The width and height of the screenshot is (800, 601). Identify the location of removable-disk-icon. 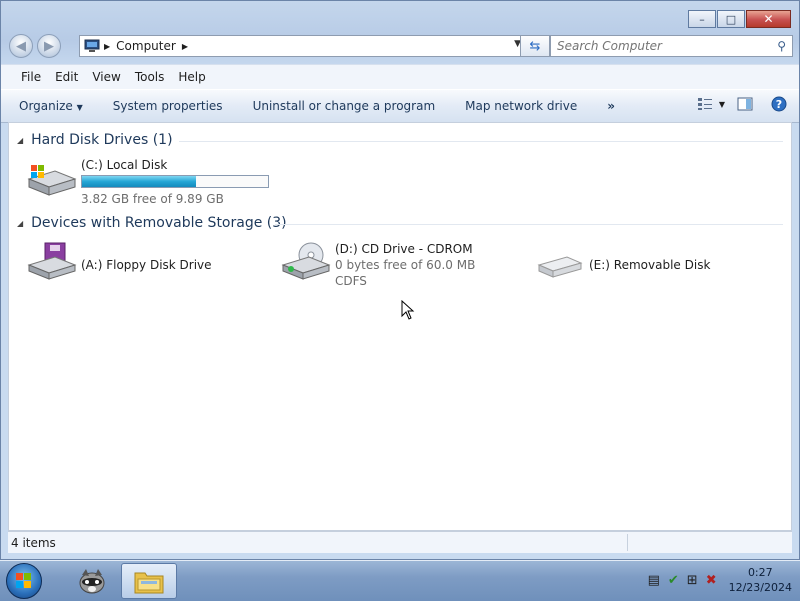
(560, 267).